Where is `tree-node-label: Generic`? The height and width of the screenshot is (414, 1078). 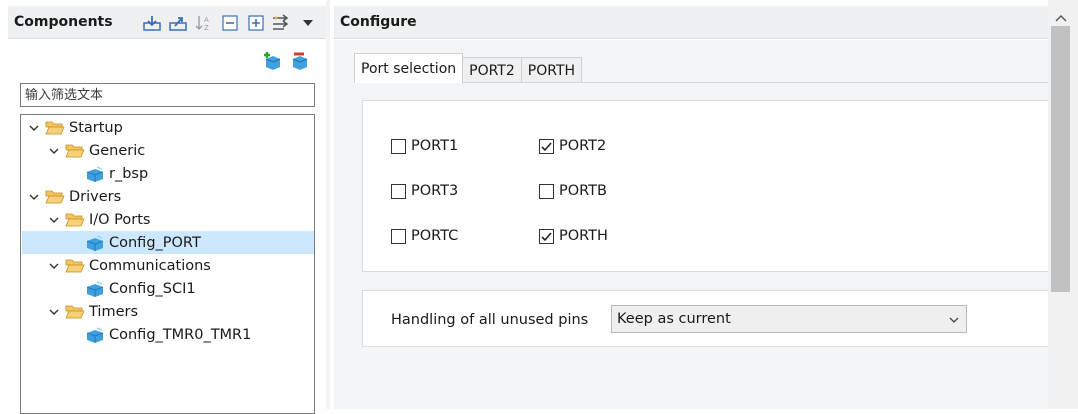
tree-node-label: Generic is located at coordinates (117, 150).